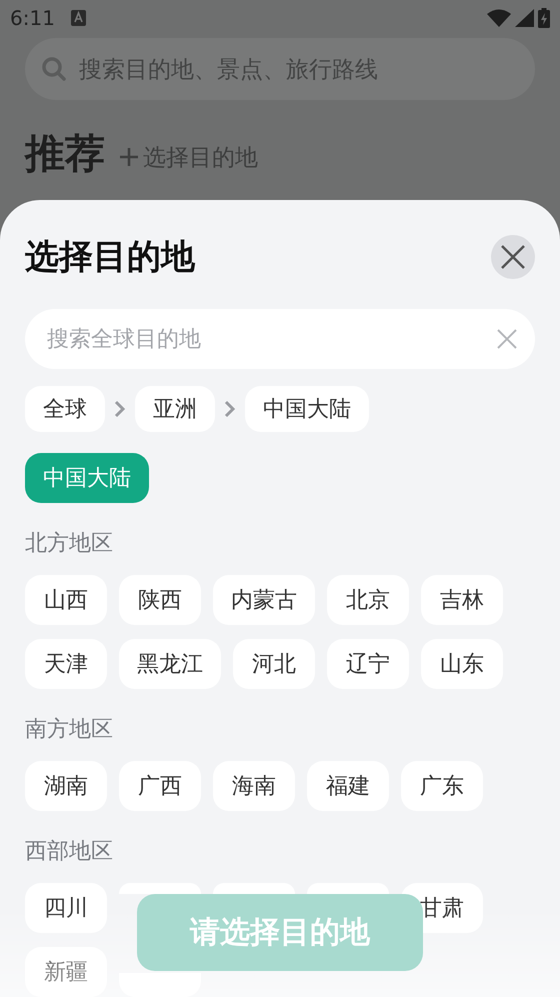  I want to click on place-chip: 新疆, so click(66, 972).